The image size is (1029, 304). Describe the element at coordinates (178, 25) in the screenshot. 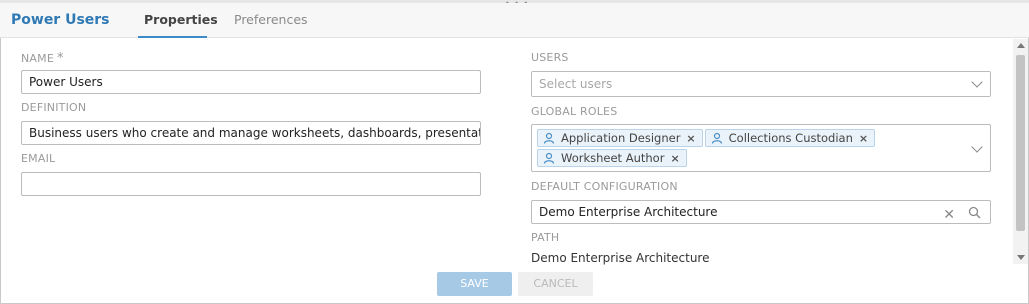

I see `tab-properties: Properties` at that location.